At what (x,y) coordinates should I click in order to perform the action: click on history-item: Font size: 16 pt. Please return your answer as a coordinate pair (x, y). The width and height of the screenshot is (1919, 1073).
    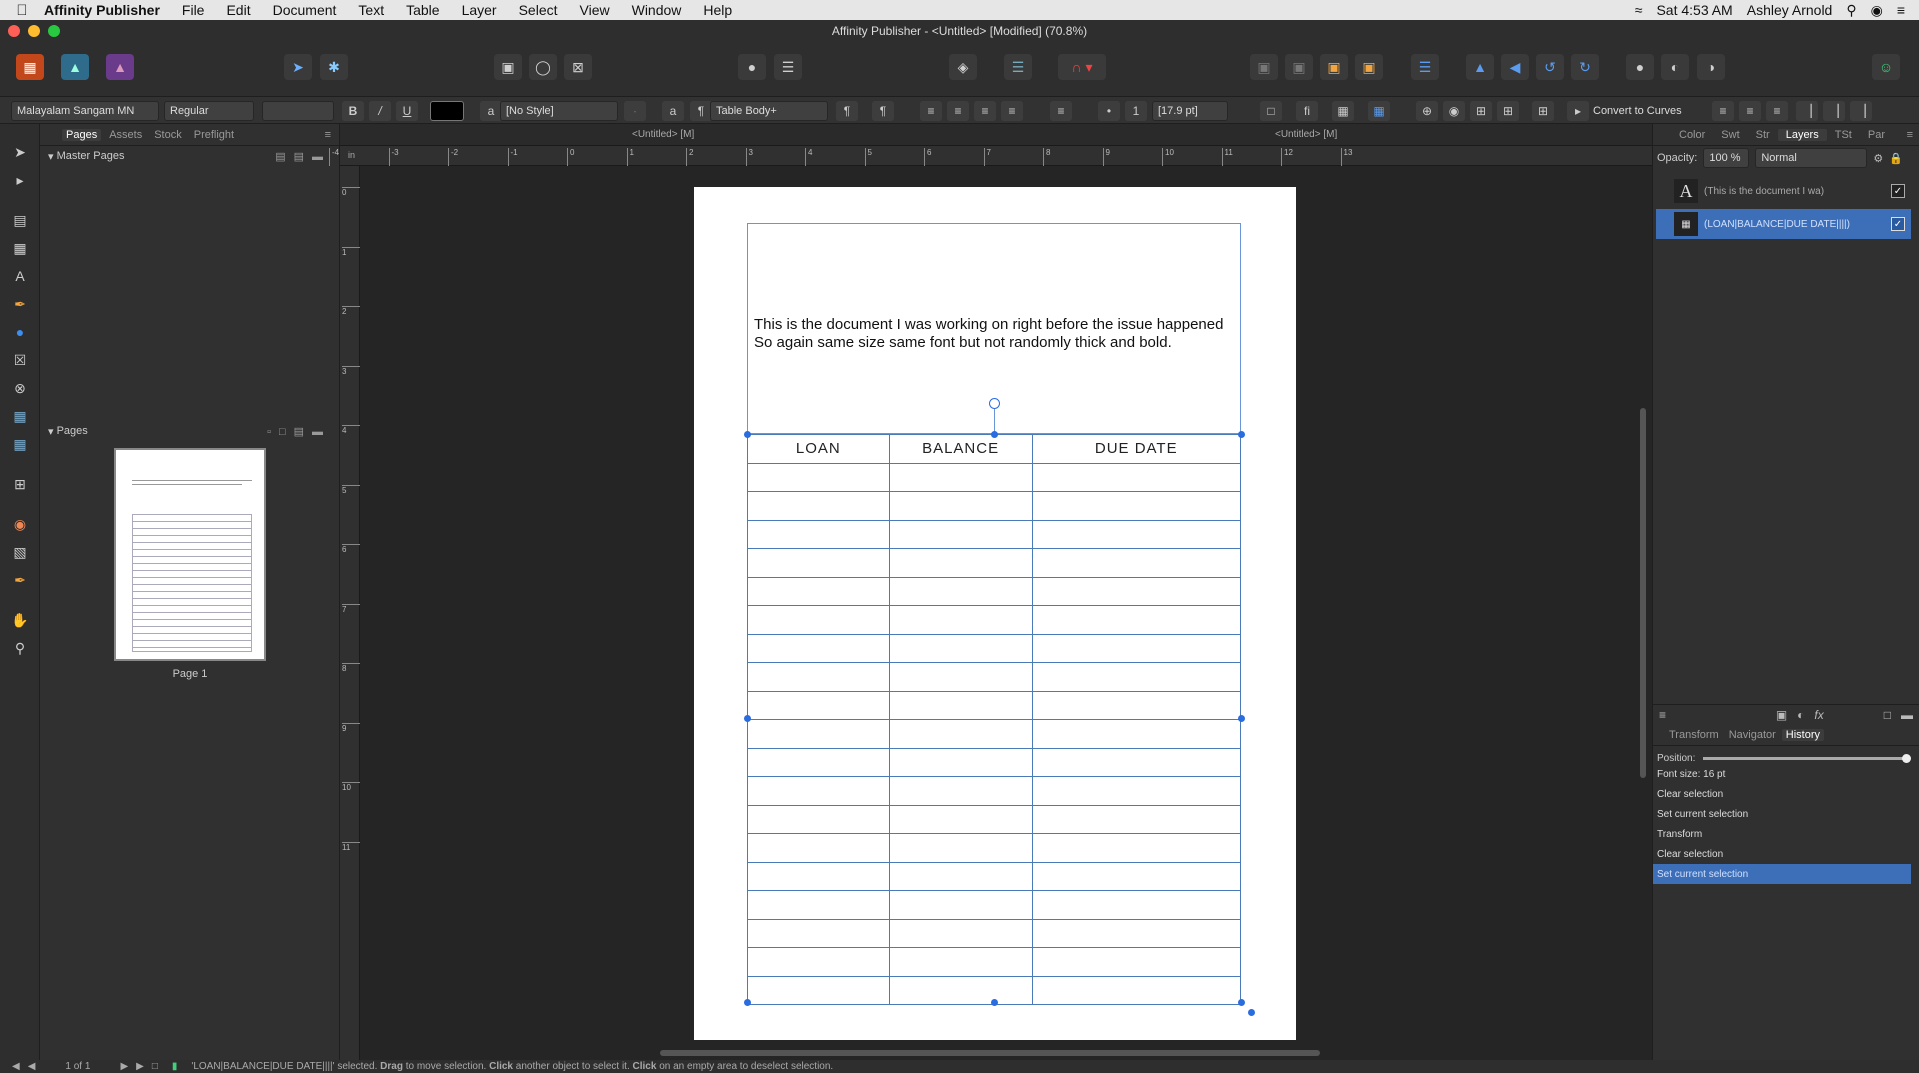
    Looking at the image, I should click on (1782, 774).